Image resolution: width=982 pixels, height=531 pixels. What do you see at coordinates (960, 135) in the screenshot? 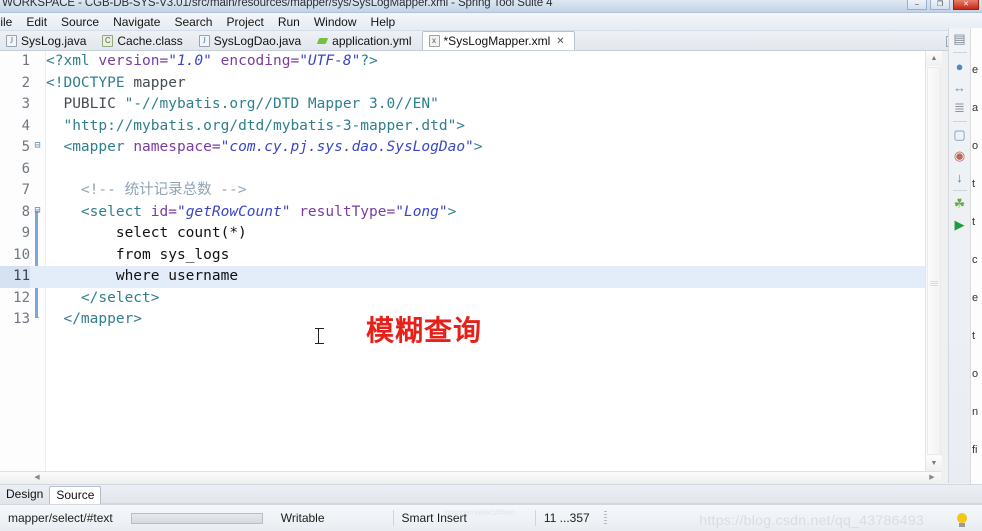
I see `console-icon: ▢` at bounding box center [960, 135].